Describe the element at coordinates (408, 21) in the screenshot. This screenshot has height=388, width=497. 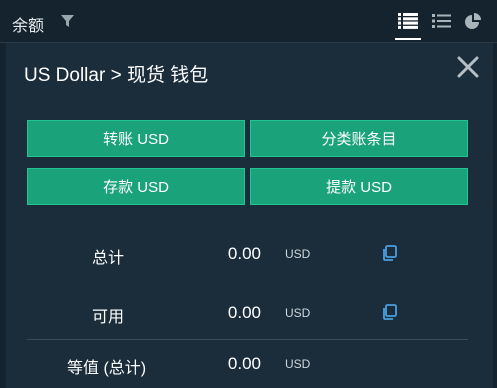
I see `list-dense-icon` at that location.